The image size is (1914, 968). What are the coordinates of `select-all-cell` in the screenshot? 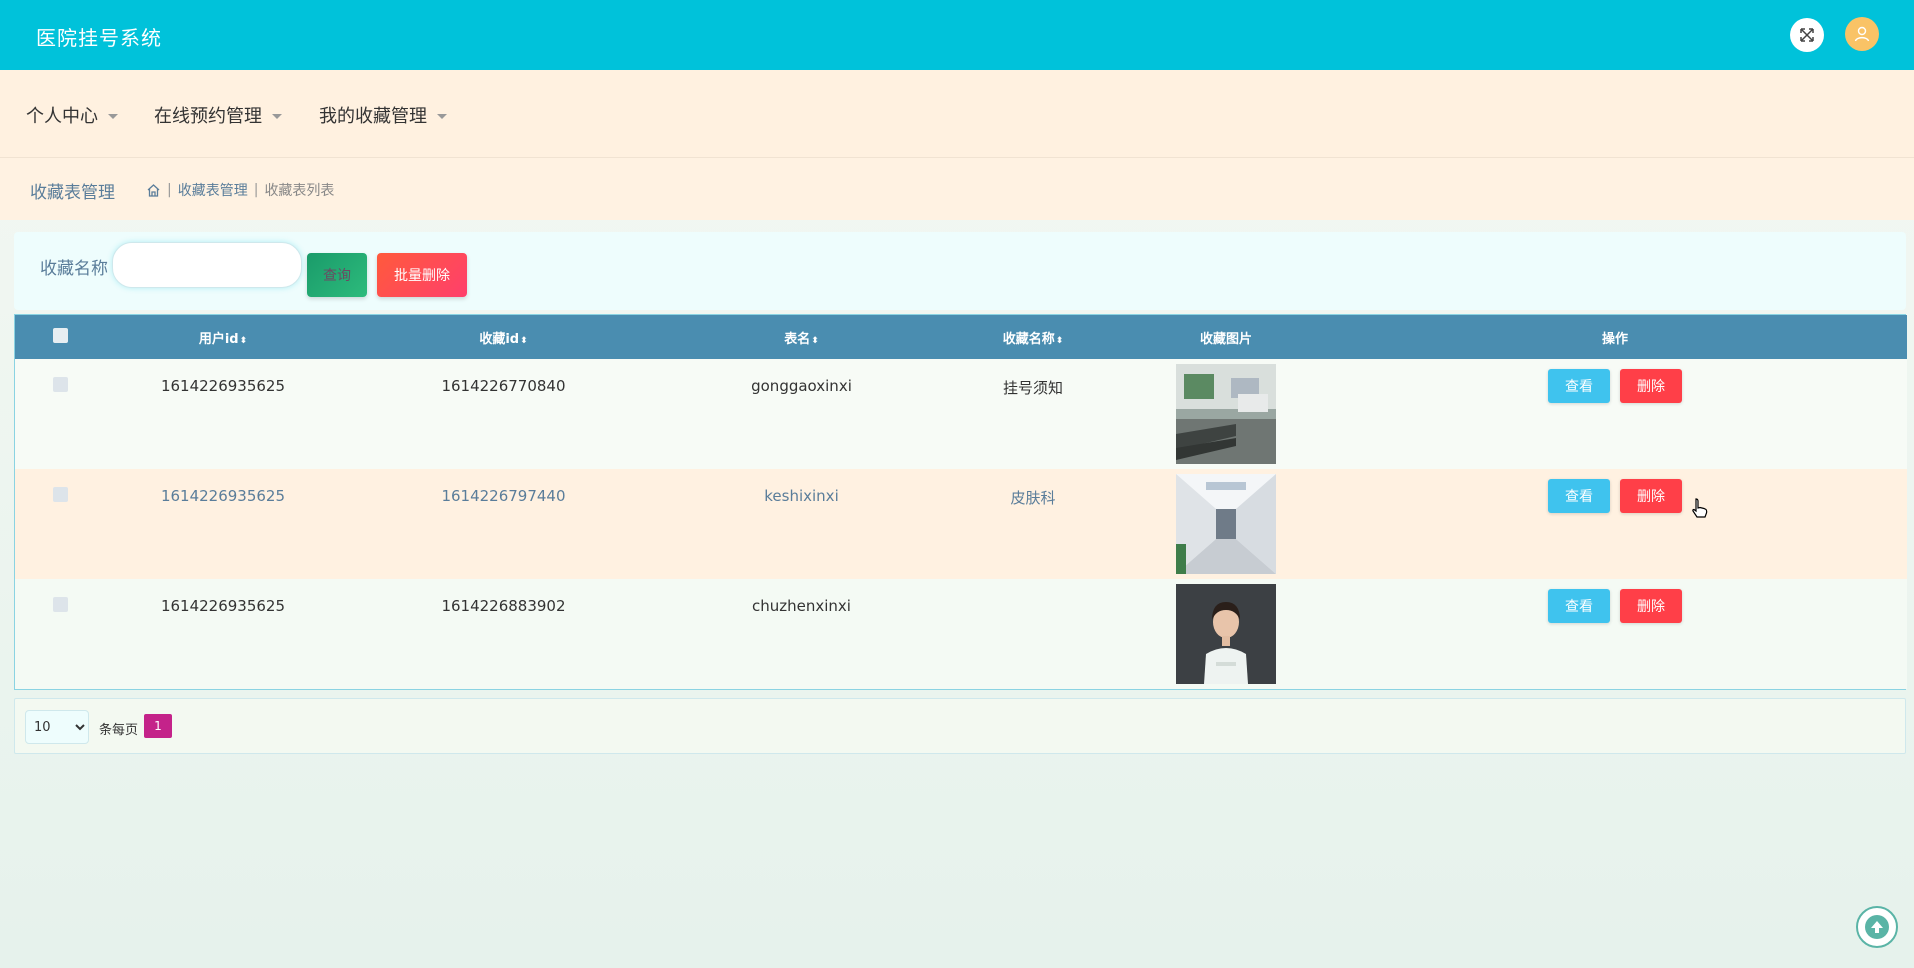 It's located at (60, 337).